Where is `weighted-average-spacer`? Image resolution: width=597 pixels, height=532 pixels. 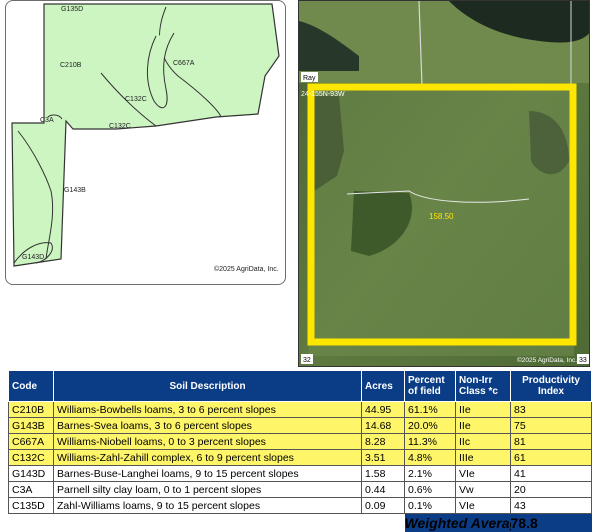 weighted-average-spacer is located at coordinates (206, 522).